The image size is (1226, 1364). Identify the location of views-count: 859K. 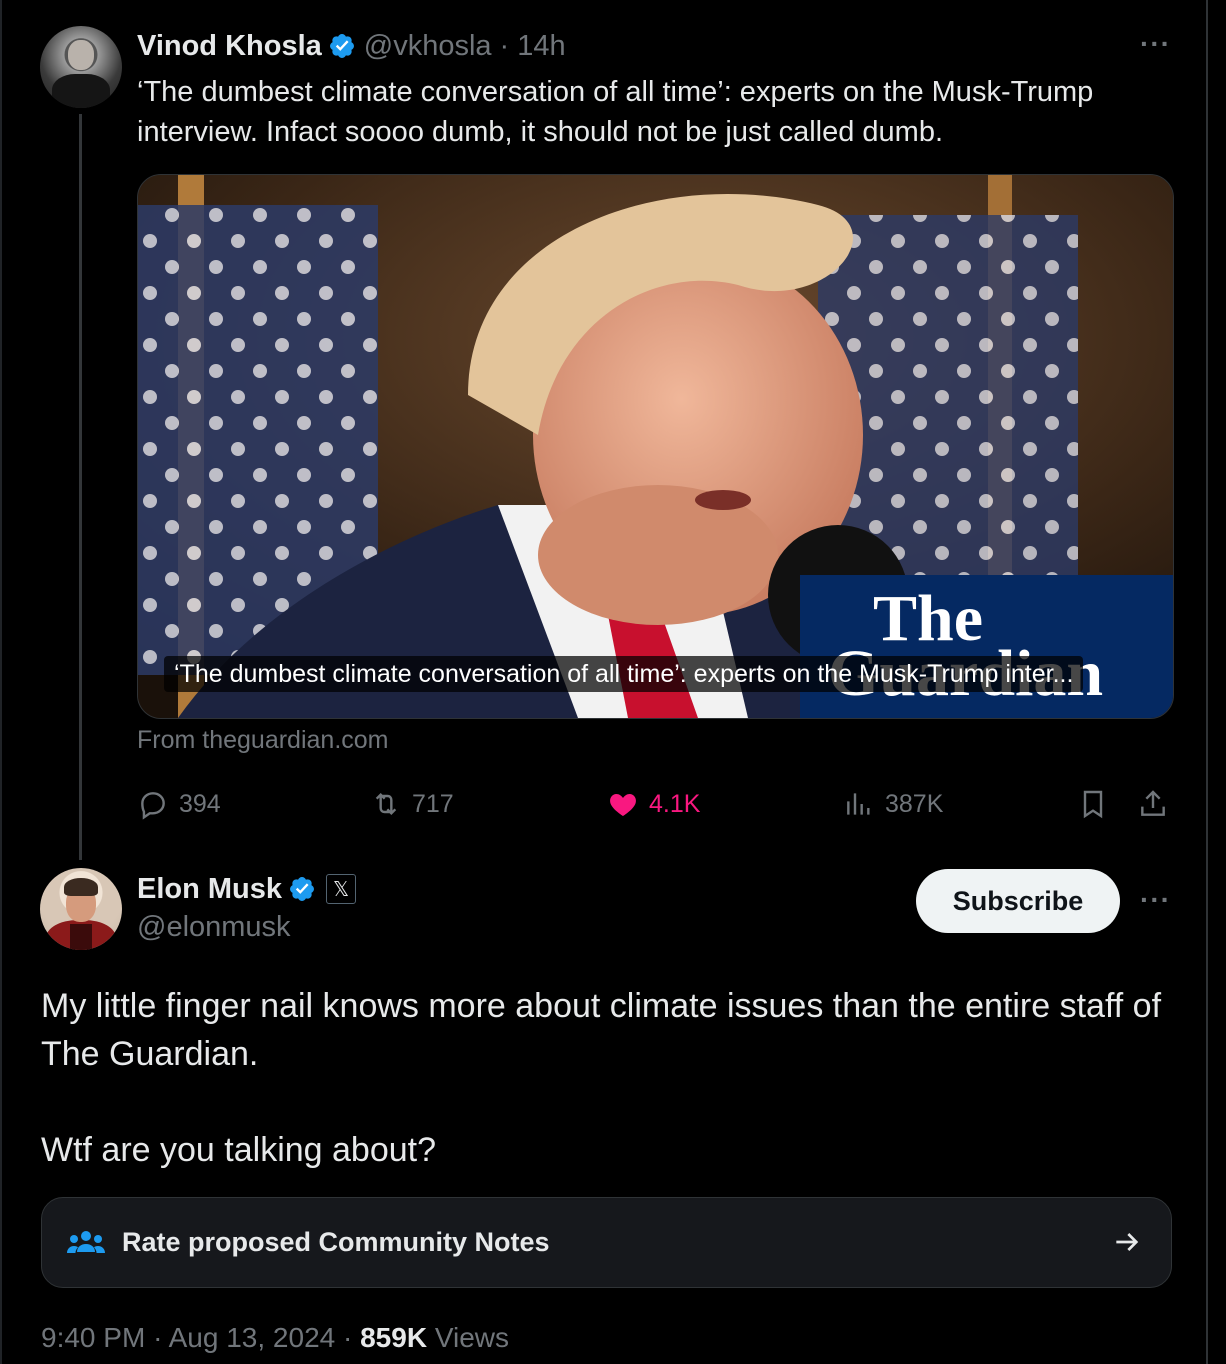
(394, 1337).